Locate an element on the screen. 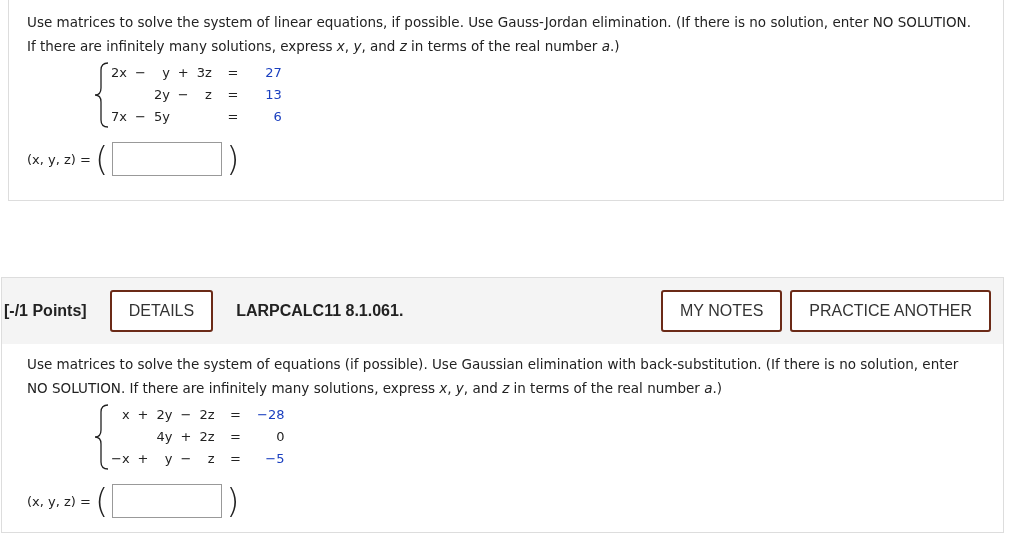  details-button: DETAILS is located at coordinates (161, 311).